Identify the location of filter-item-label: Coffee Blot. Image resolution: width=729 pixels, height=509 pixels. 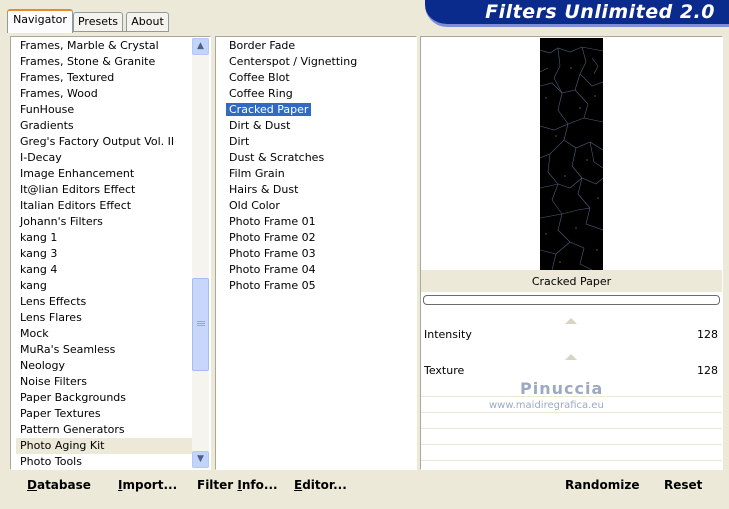
(259, 77).